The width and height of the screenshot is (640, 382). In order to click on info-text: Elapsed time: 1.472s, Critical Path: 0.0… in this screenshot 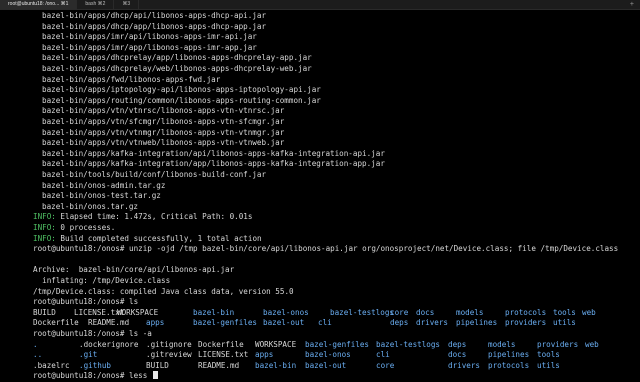, I will do `click(154, 217)`.